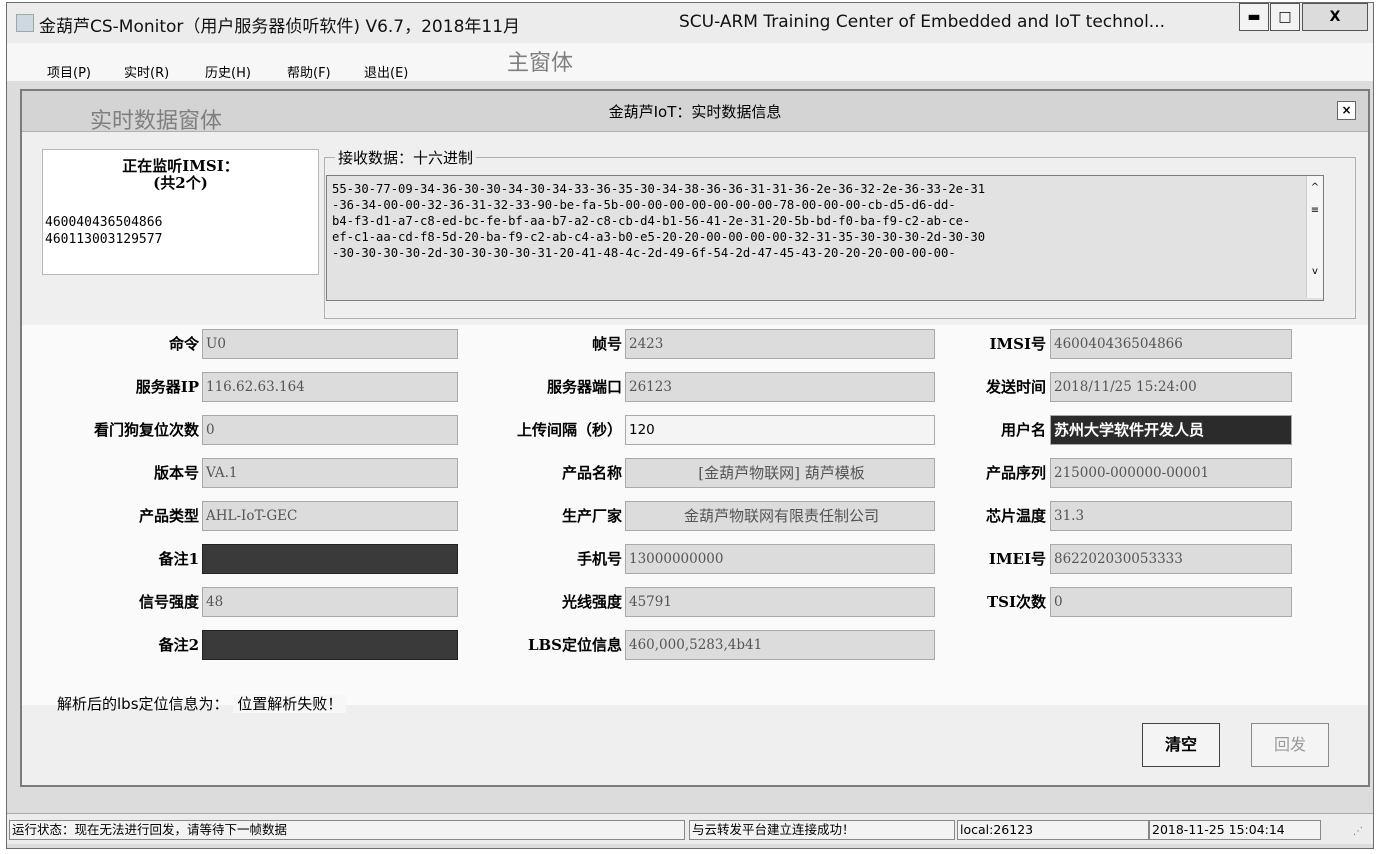  Describe the element at coordinates (1023, 430) in the screenshot. I see `field-label-username: 用户名` at that location.